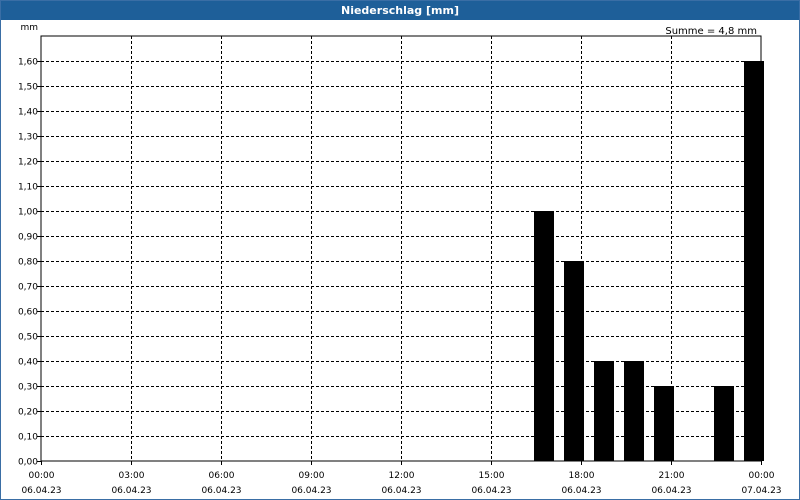  What do you see at coordinates (28, 313) in the screenshot?
I see `y-tick-label: 0,60` at bounding box center [28, 313].